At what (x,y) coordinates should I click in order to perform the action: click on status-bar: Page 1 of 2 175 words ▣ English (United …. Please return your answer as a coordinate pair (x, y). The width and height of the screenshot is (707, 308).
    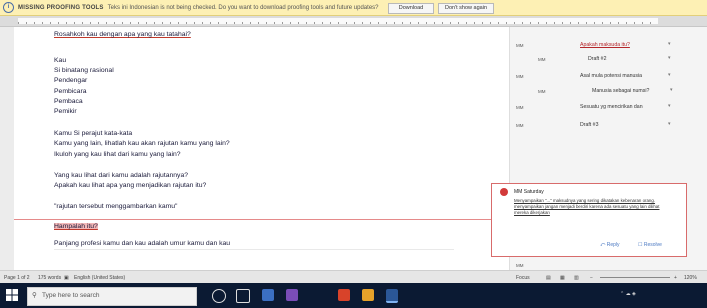
    Looking at the image, I should click on (353, 277).